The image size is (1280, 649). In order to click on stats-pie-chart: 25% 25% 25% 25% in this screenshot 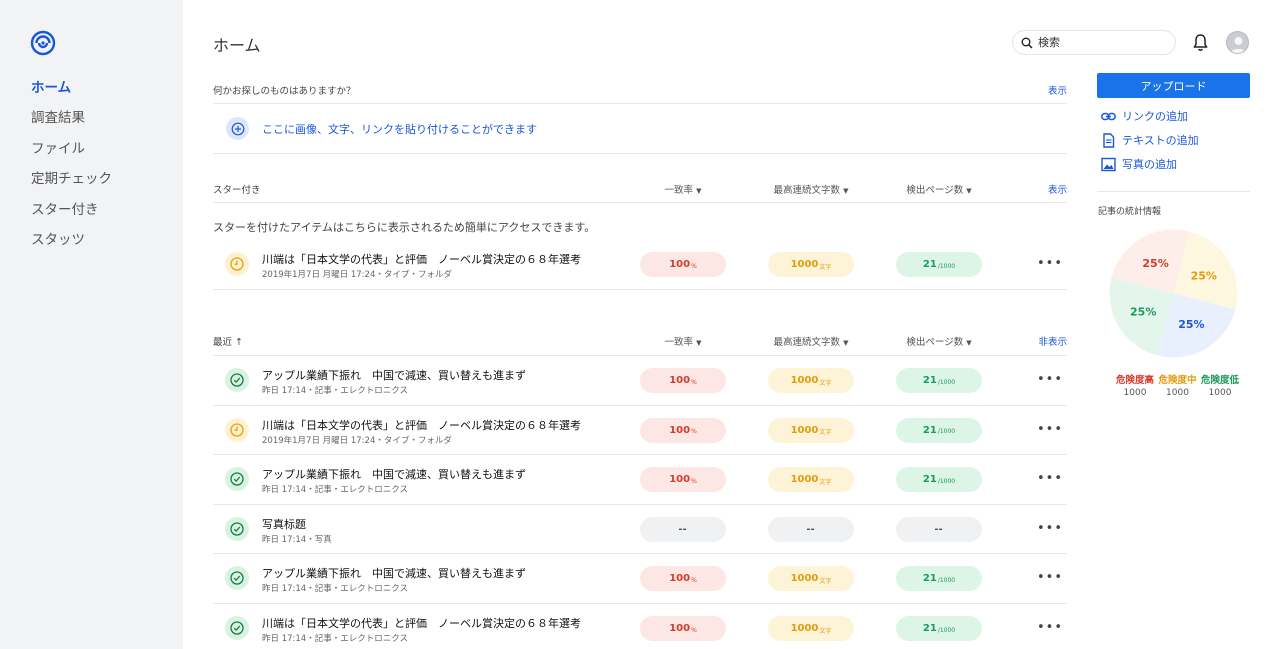, I will do `click(1173, 293)`.